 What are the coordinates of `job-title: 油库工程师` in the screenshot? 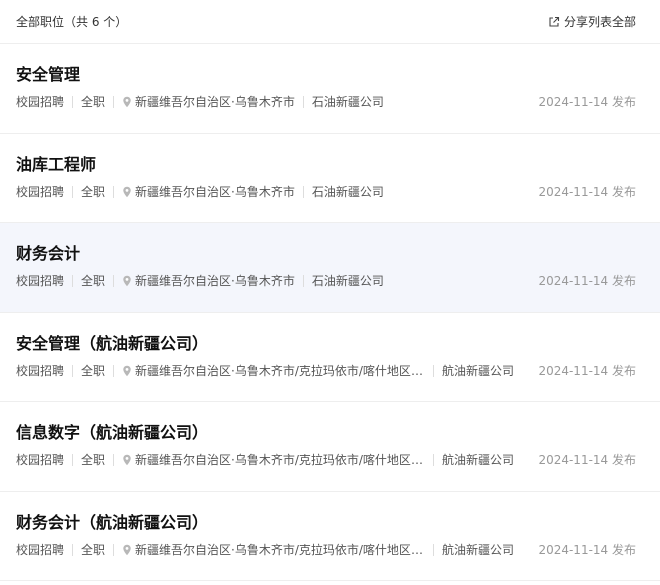 It's located at (326, 165).